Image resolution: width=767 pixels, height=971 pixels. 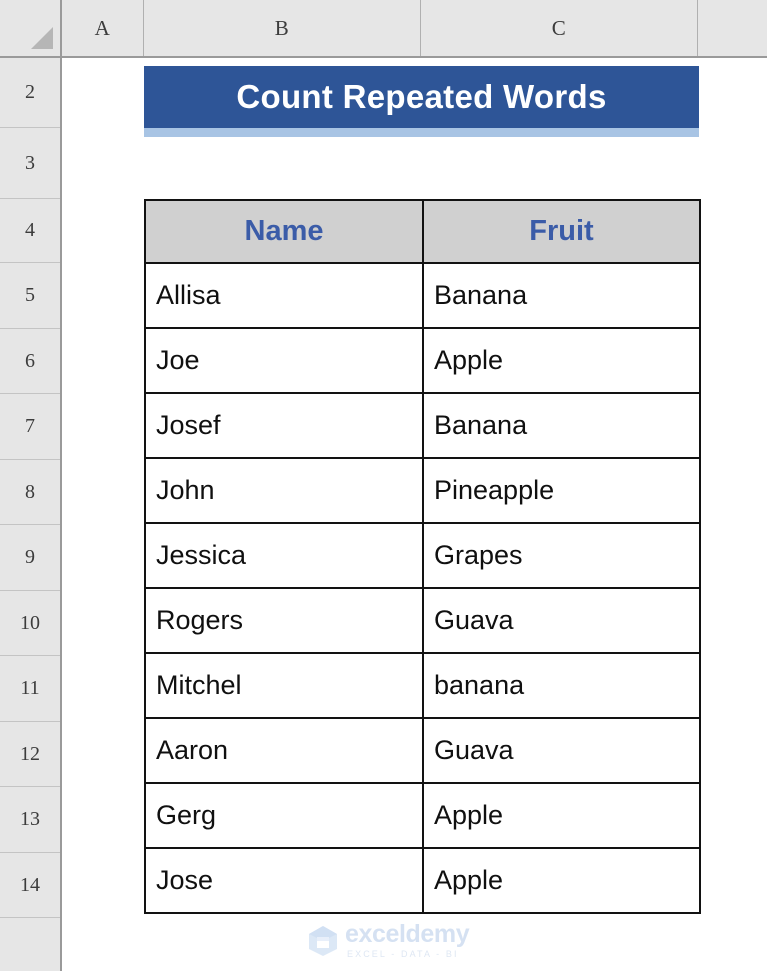 I want to click on table-row: Joe Apple, so click(x=422, y=360).